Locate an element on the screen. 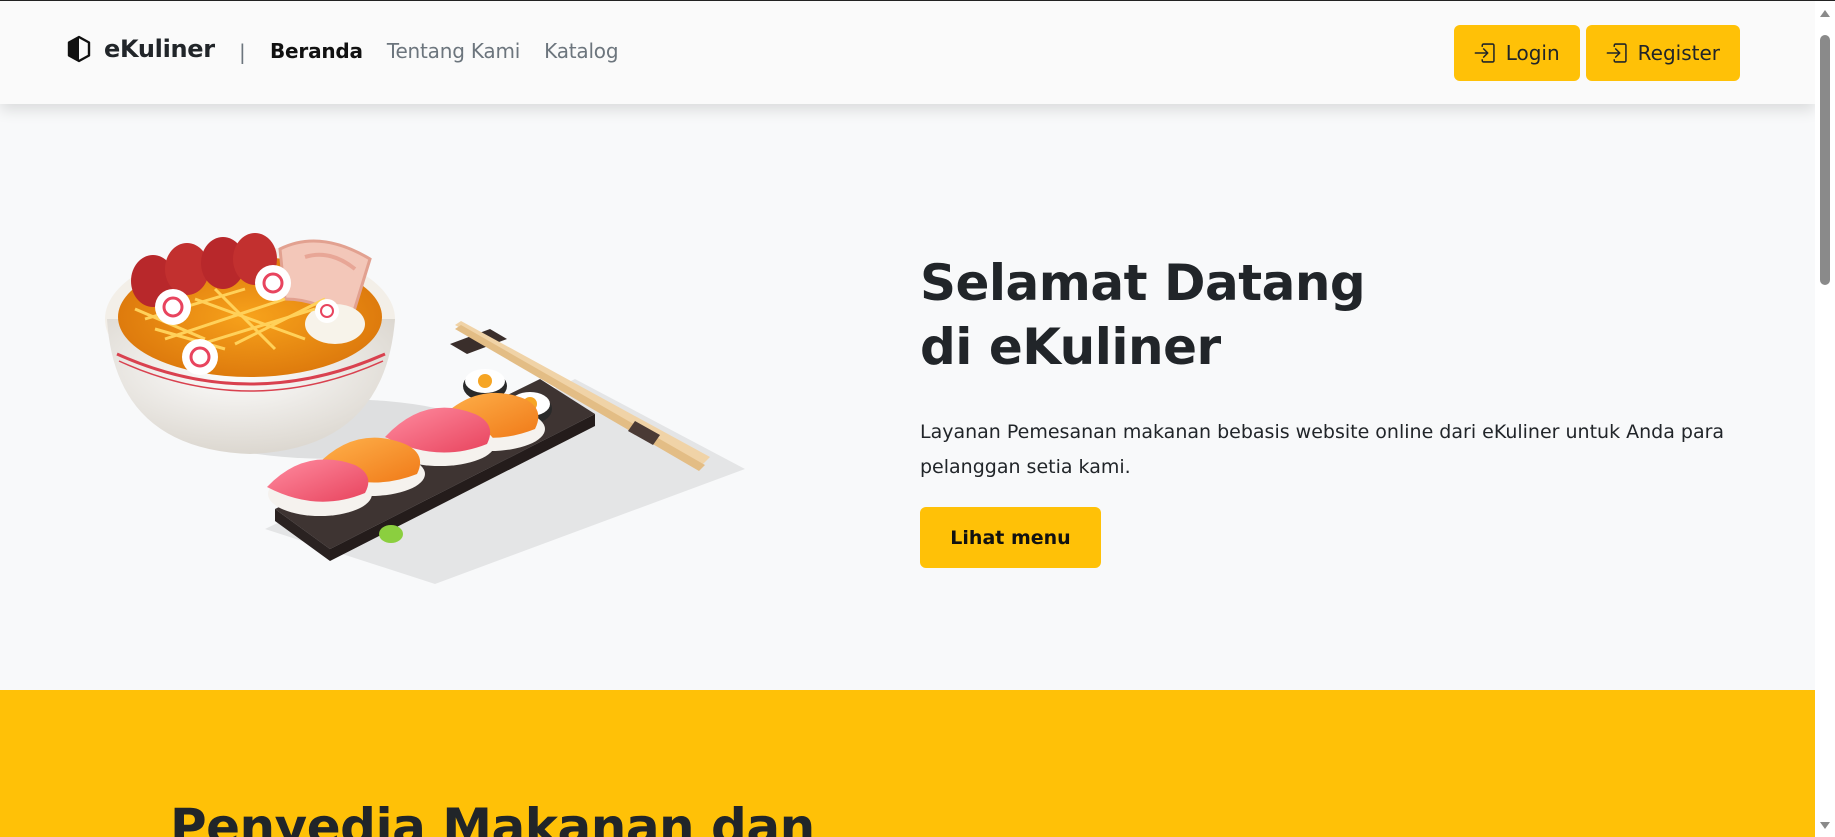 The width and height of the screenshot is (1835, 837). scroll-up-arrow-icon is located at coordinates (1825, 13).